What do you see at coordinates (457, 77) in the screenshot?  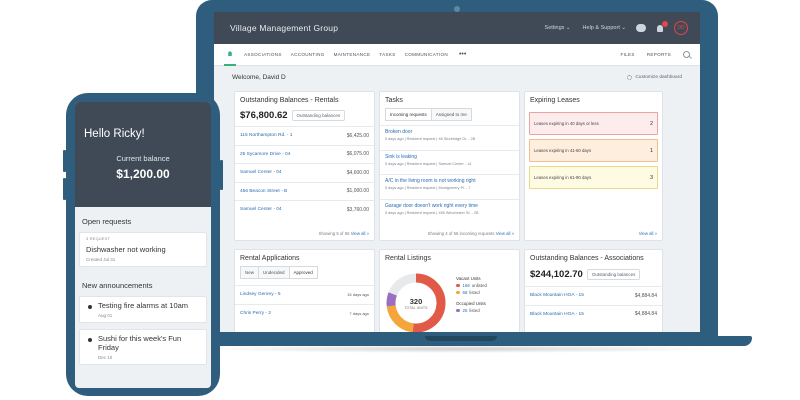 I see `welcome-row: Welcome, David D Customize dashboard` at bounding box center [457, 77].